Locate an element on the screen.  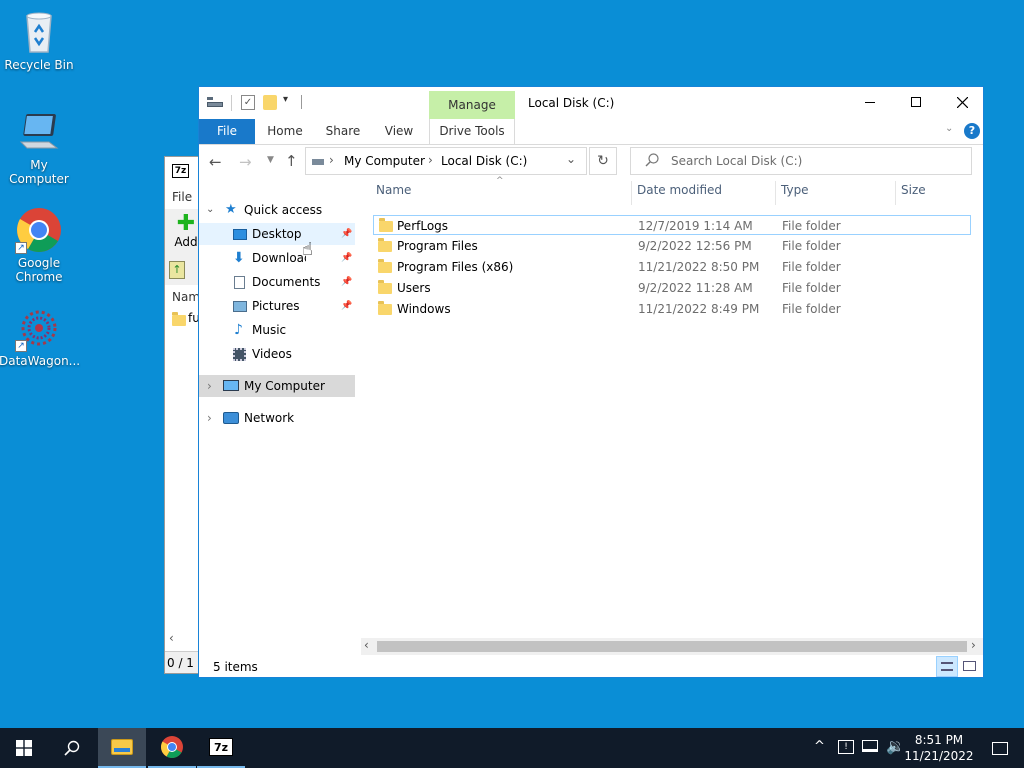
7zip-column-name: Nam is located at coordinates (186, 297).